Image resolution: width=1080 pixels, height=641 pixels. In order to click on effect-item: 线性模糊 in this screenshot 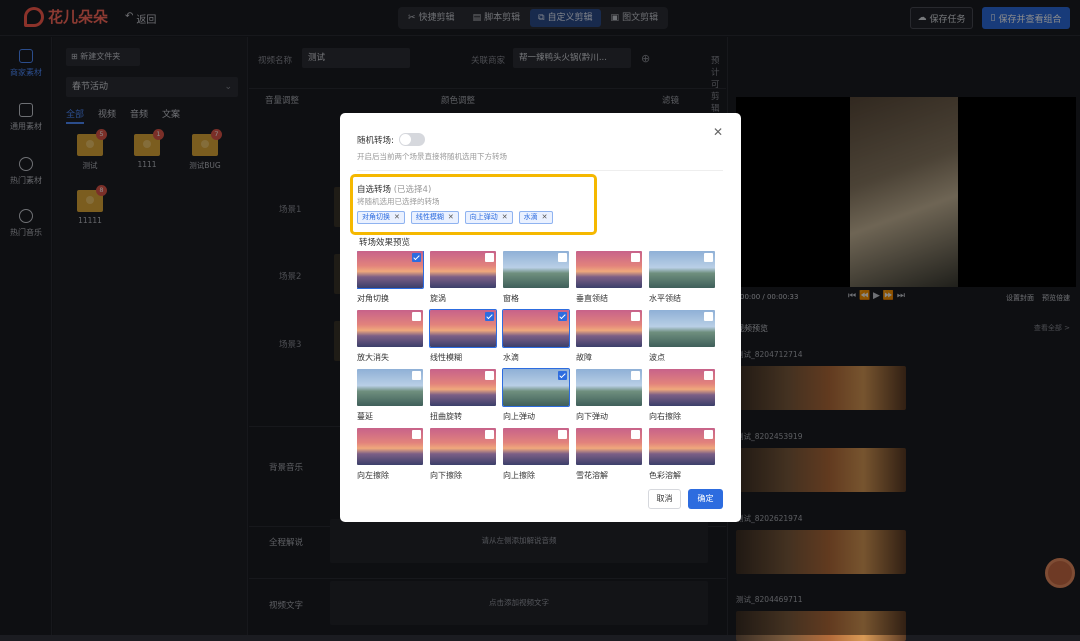, I will do `click(463, 339)`.